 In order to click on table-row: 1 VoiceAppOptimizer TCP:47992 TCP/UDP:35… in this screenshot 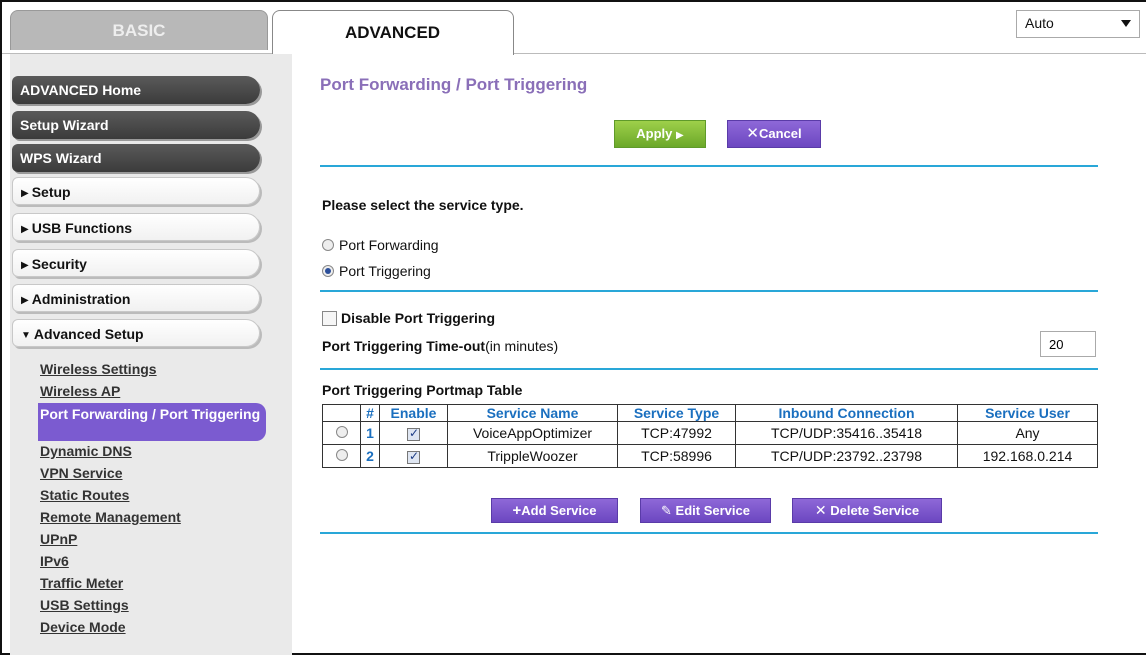, I will do `click(710, 433)`.